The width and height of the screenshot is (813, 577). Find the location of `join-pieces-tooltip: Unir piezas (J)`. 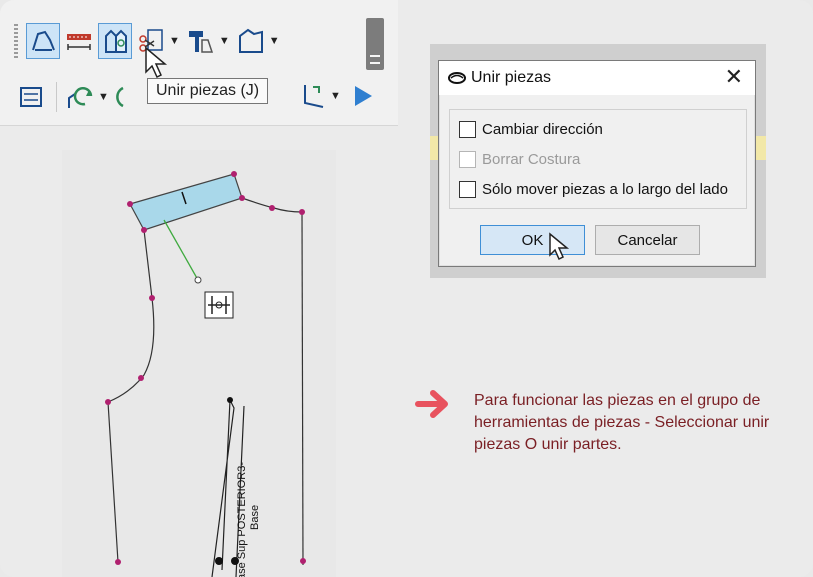

join-pieces-tooltip: Unir piezas (J) is located at coordinates (208, 91).